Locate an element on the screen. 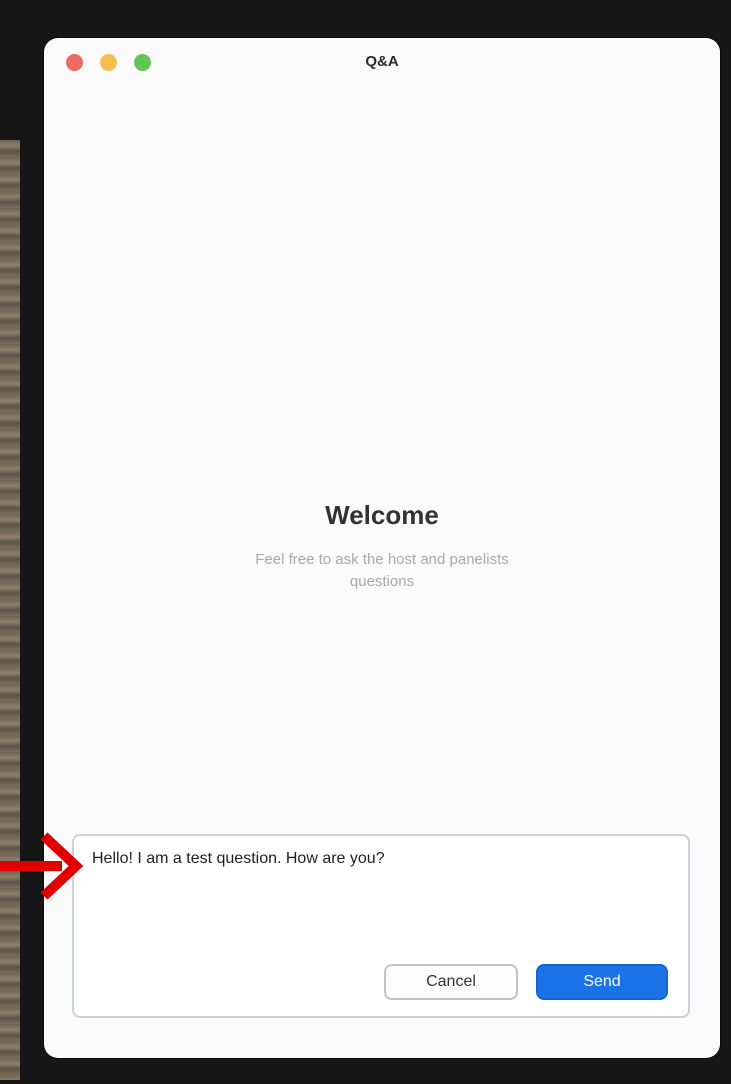 This screenshot has height=1084, width=731. arrow-right-icon is located at coordinates (42, 866).